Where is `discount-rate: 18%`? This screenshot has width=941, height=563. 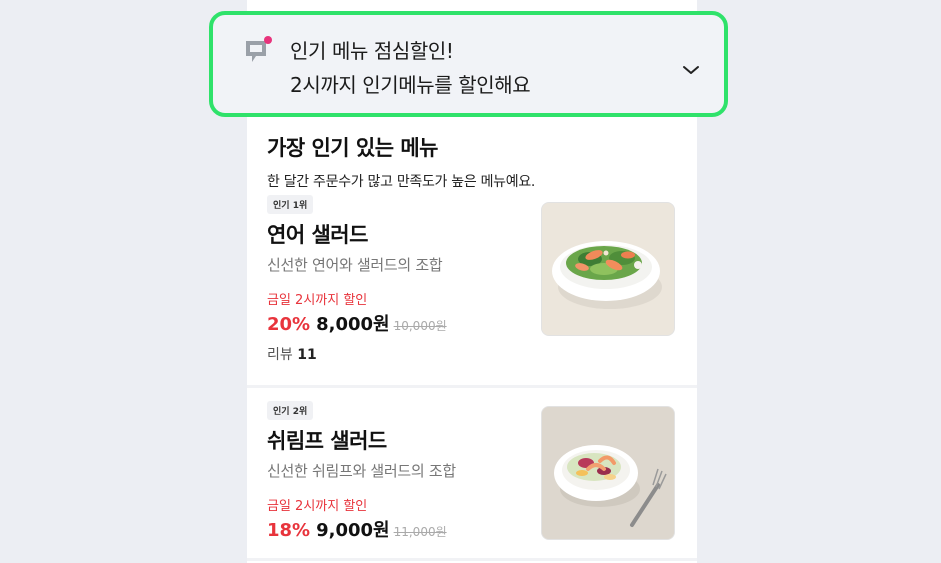
discount-rate: 18% is located at coordinates (289, 530).